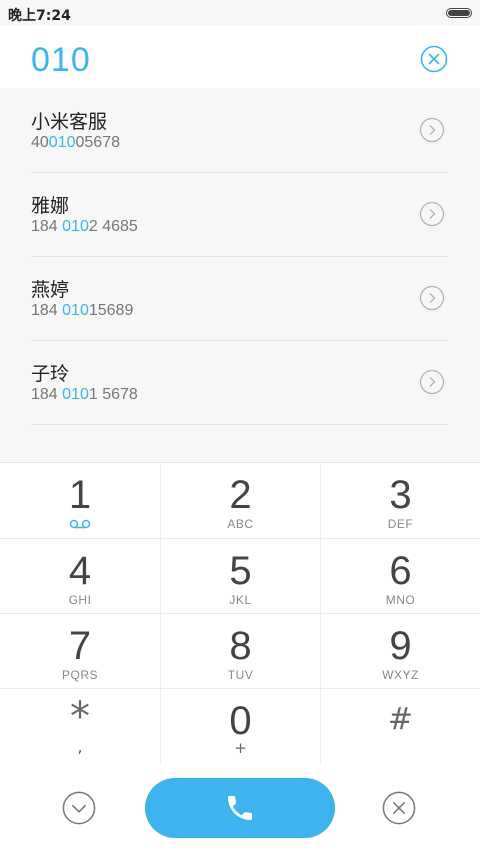 The height and width of the screenshot is (853, 480). Describe the element at coordinates (434, 59) in the screenshot. I see `clear-input-icon` at that location.